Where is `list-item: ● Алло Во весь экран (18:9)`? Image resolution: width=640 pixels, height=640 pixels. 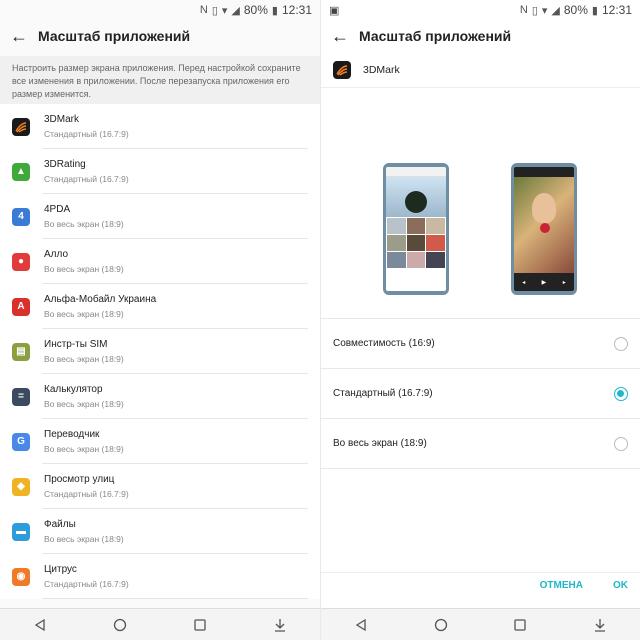
list-item: ● Алло Во весь экран (18:9) is located at coordinates (160, 261).